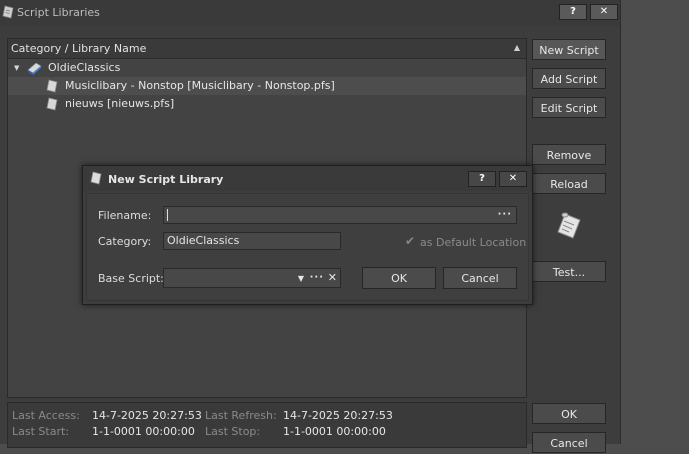  I want to click on text-caret, so click(167, 215).